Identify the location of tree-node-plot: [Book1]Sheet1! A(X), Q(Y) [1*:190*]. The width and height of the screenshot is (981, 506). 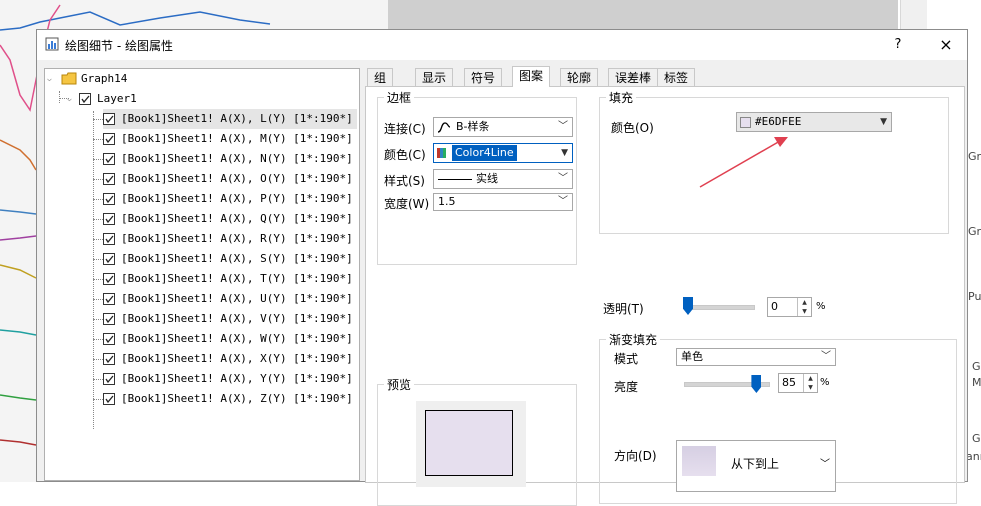
(228, 219).